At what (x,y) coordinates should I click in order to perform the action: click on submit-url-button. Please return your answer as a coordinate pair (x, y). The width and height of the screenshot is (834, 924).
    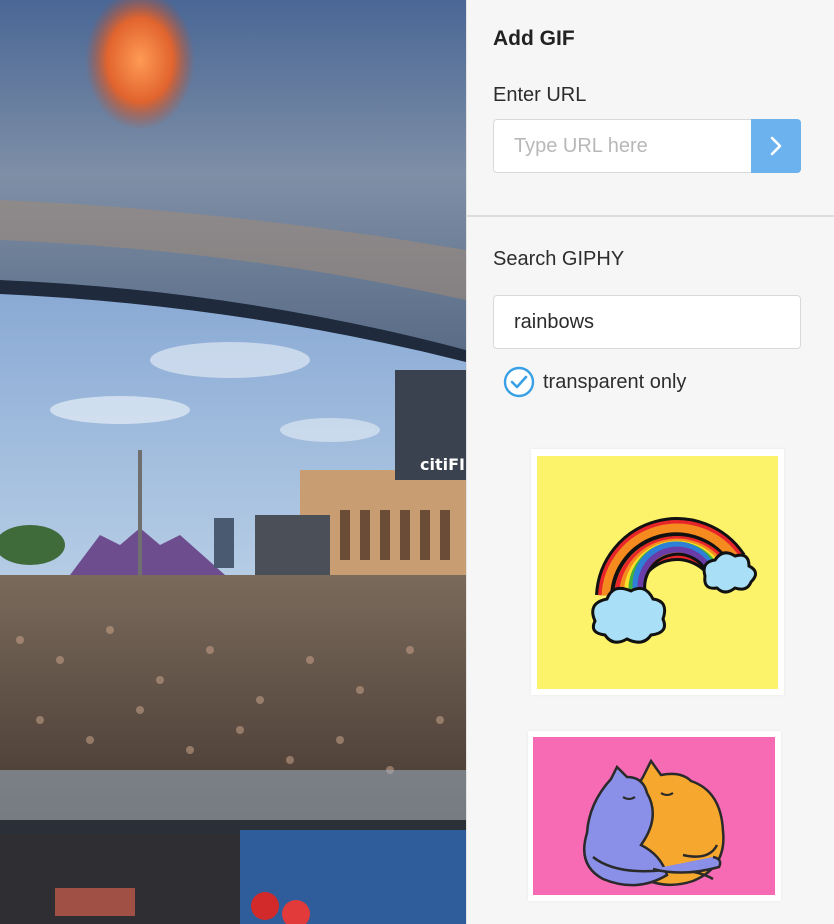
    Looking at the image, I should click on (776, 146).